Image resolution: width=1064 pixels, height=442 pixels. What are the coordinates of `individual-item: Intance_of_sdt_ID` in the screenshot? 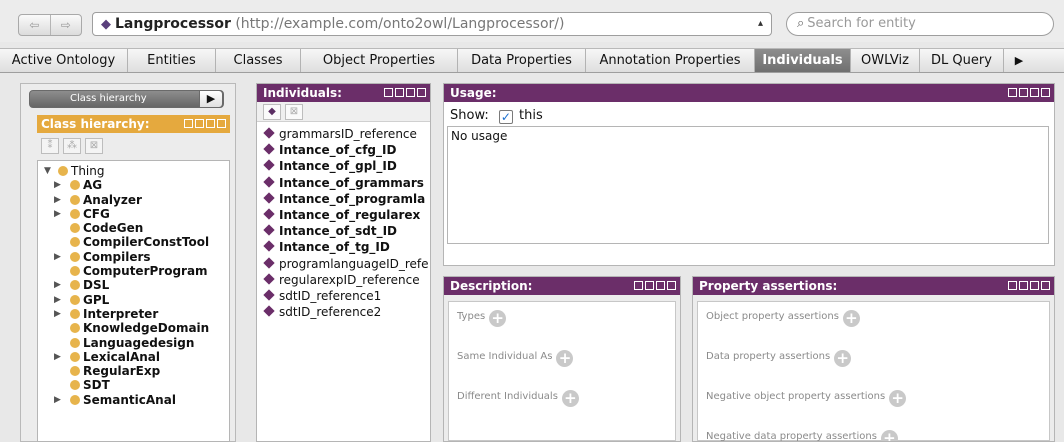 It's located at (343, 231).